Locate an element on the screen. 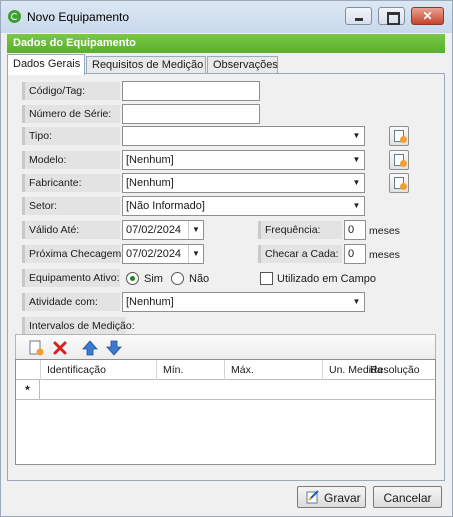 The height and width of the screenshot is (517, 453). checar-input: 0 is located at coordinates (355, 254).